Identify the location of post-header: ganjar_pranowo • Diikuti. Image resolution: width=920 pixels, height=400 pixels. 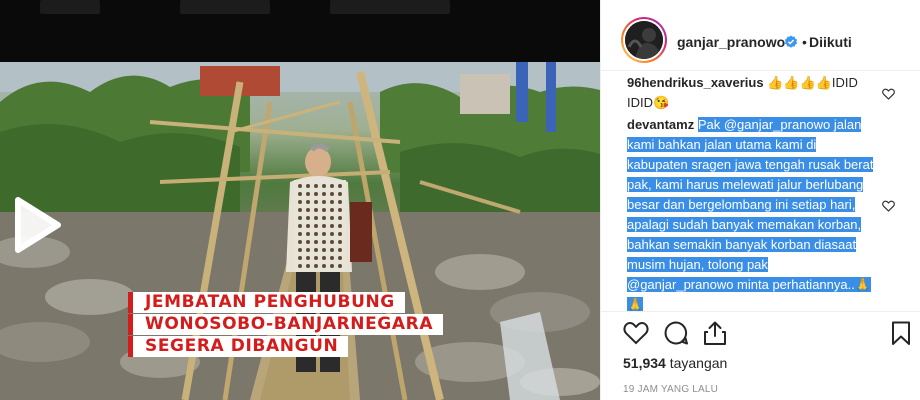
(760, 35).